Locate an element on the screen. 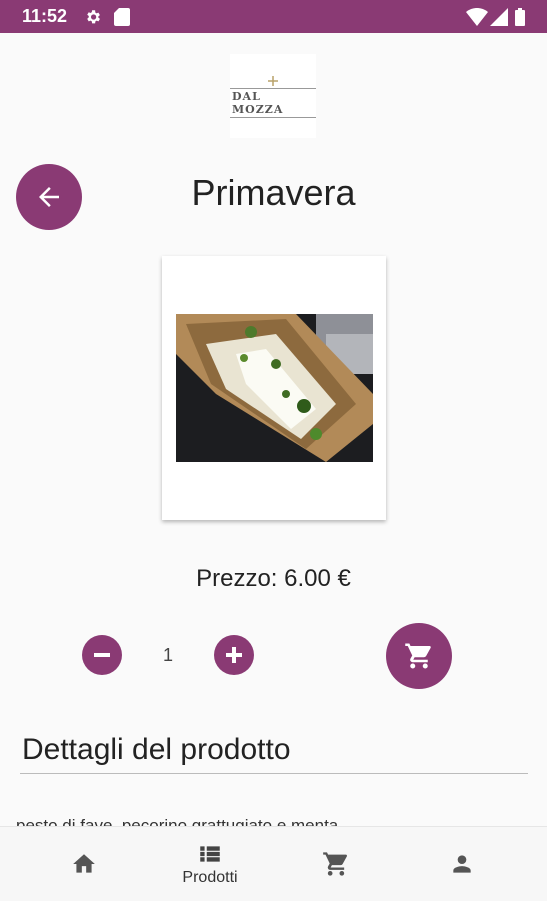  product-photo is located at coordinates (274, 388).